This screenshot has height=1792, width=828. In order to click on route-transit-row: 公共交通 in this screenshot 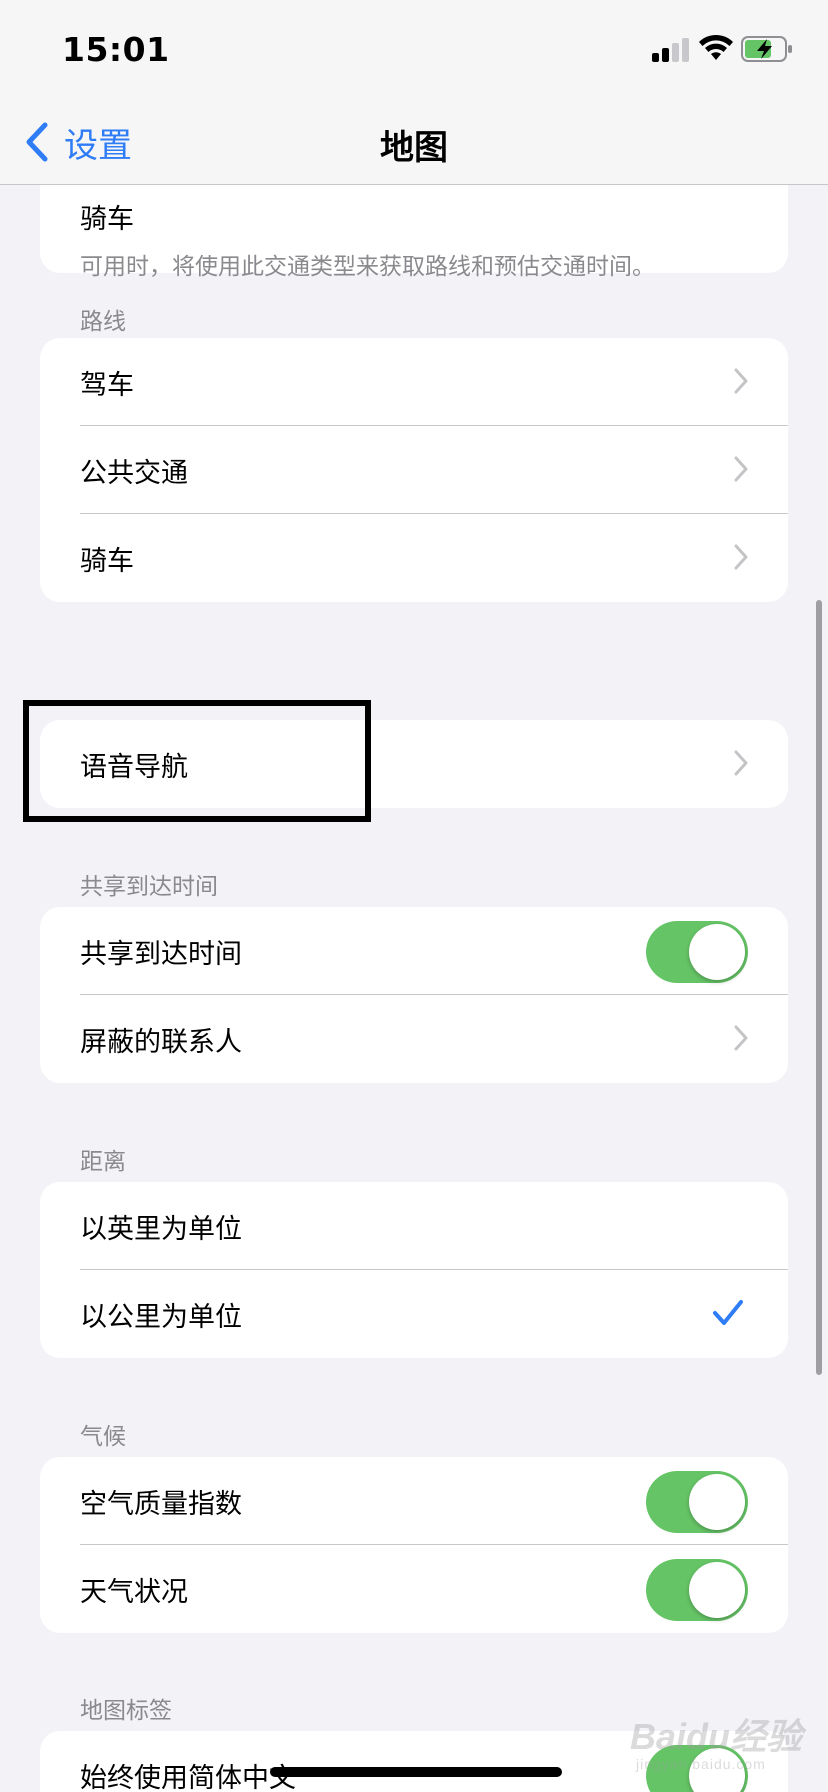, I will do `click(414, 470)`.